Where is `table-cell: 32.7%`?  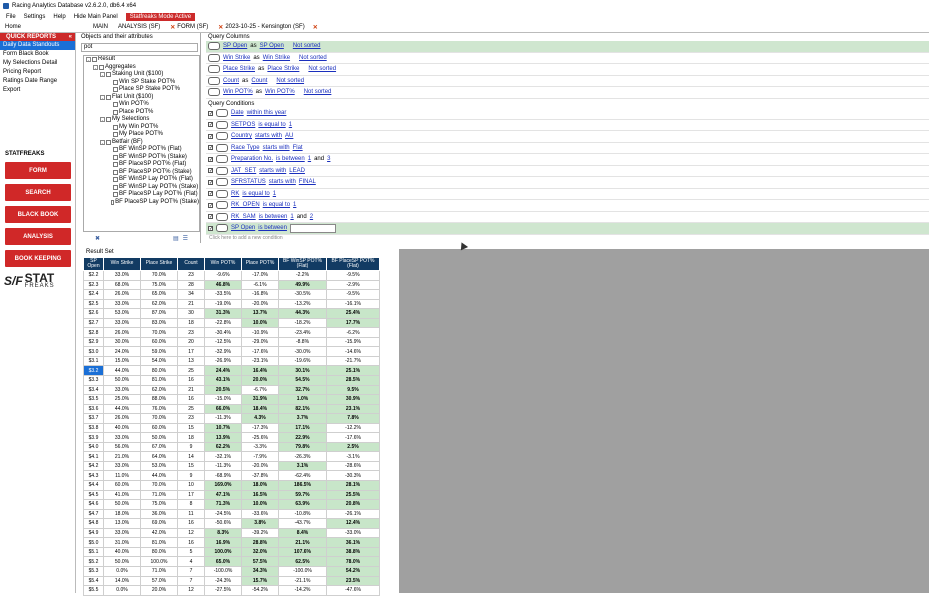 table-cell: 32.7% is located at coordinates (302, 390).